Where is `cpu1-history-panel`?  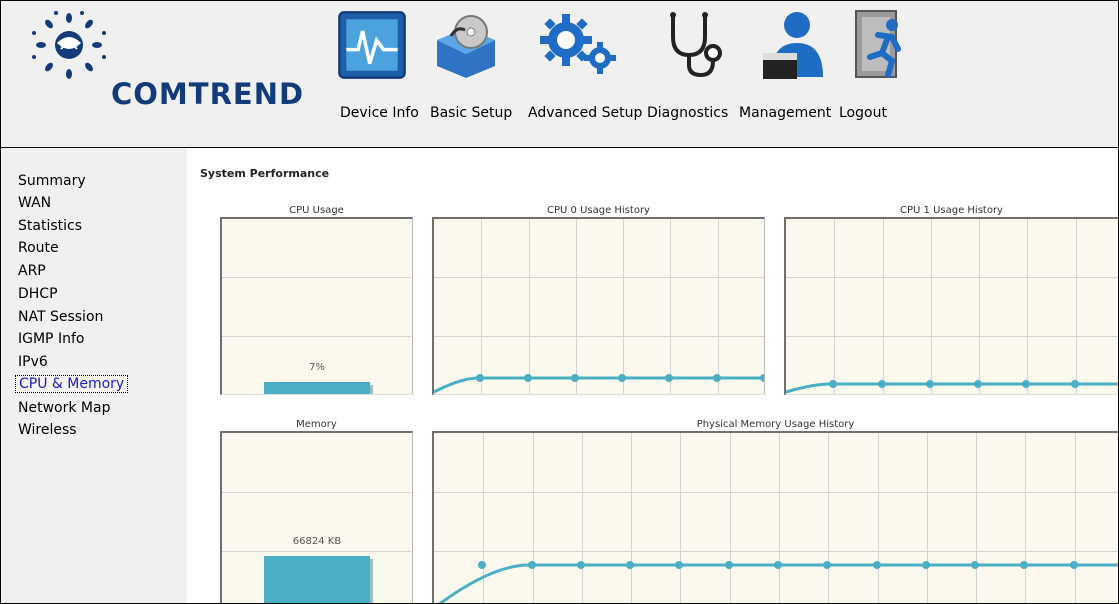 cpu1-history-panel is located at coordinates (951, 306).